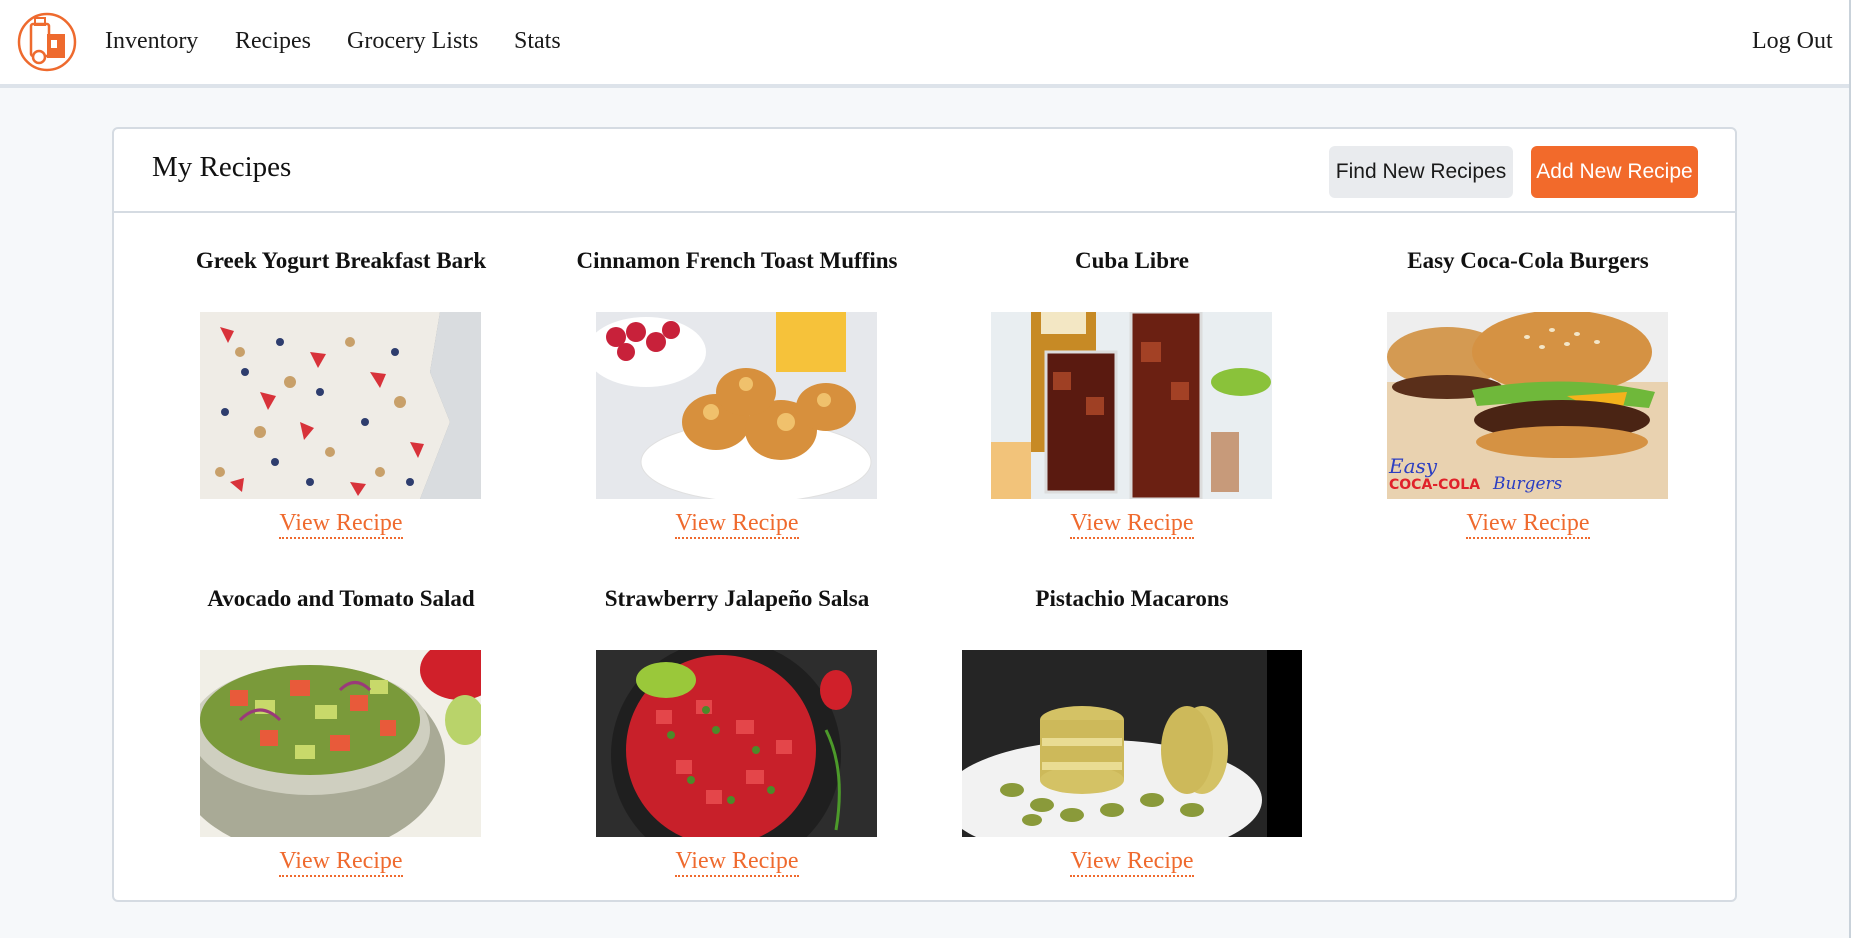  What do you see at coordinates (1528, 484) in the screenshot?
I see `image-caption-burgers: Burgers` at bounding box center [1528, 484].